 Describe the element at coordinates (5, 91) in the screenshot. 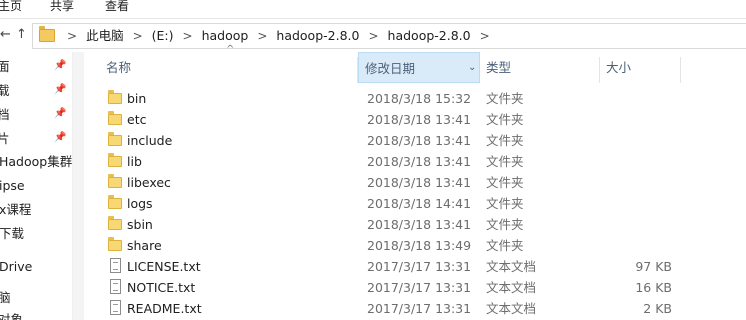

I see `sidebar-item: 载` at that location.